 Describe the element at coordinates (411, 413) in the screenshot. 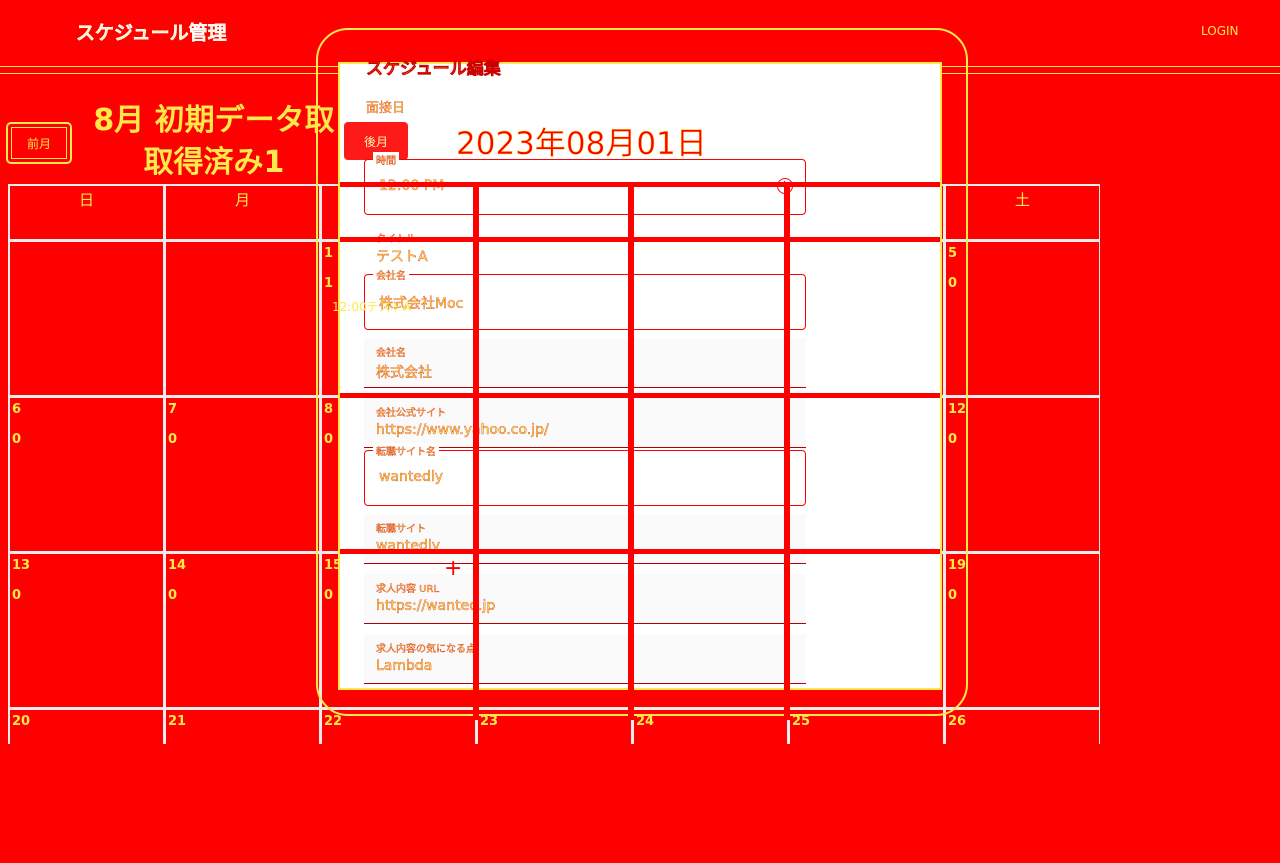

I see `company-site-label: 会社公式サイト` at that location.